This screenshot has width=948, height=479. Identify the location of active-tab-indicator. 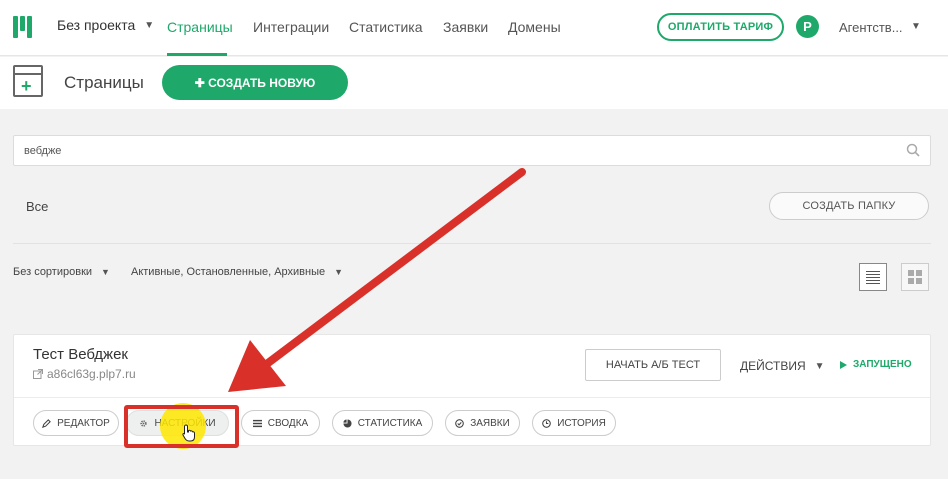
(197, 54).